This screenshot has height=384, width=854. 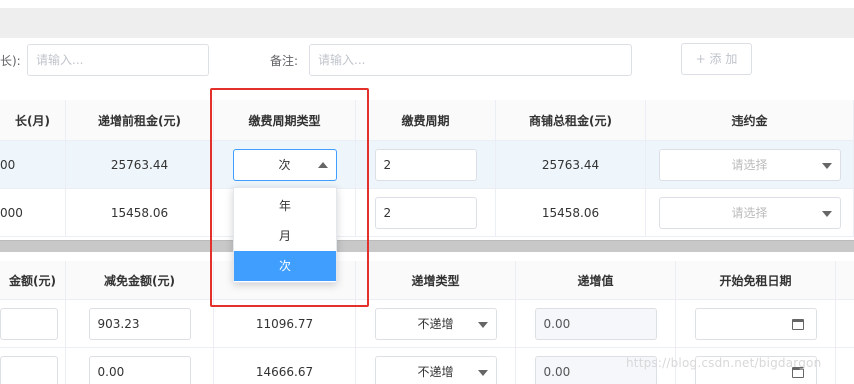 I want to click on period-type-dropdown: 年 月 次, so click(x=285, y=235).